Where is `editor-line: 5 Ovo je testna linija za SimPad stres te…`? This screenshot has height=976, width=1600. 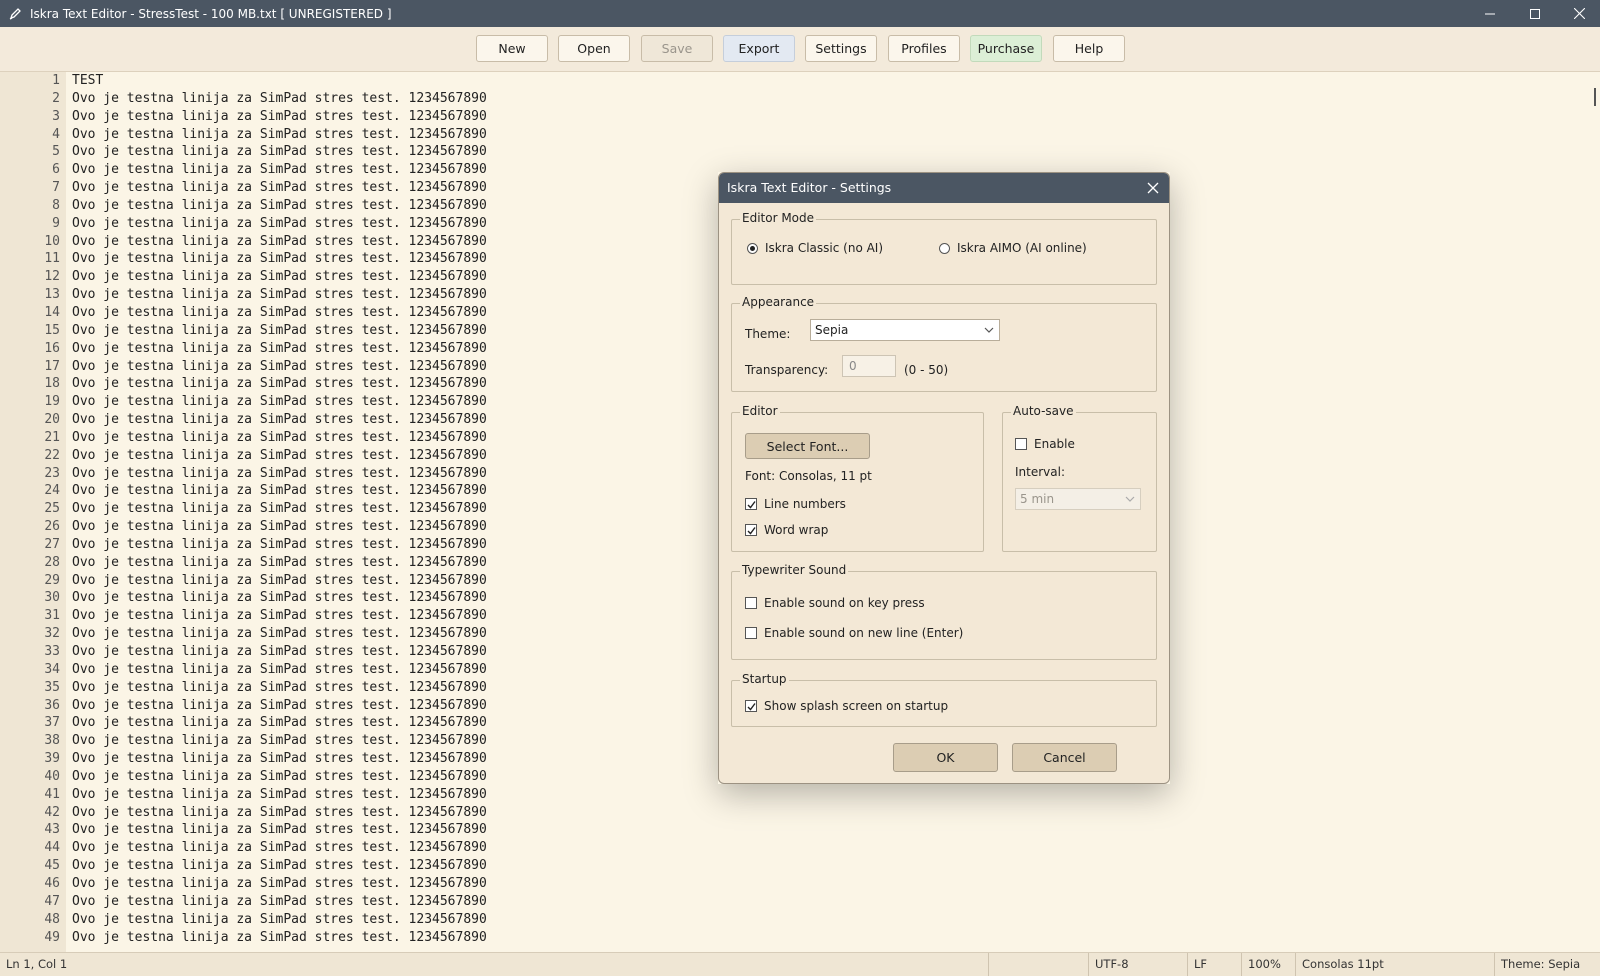 editor-line: 5 Ovo je testna linija za SimPad stres te… is located at coordinates (790, 152).